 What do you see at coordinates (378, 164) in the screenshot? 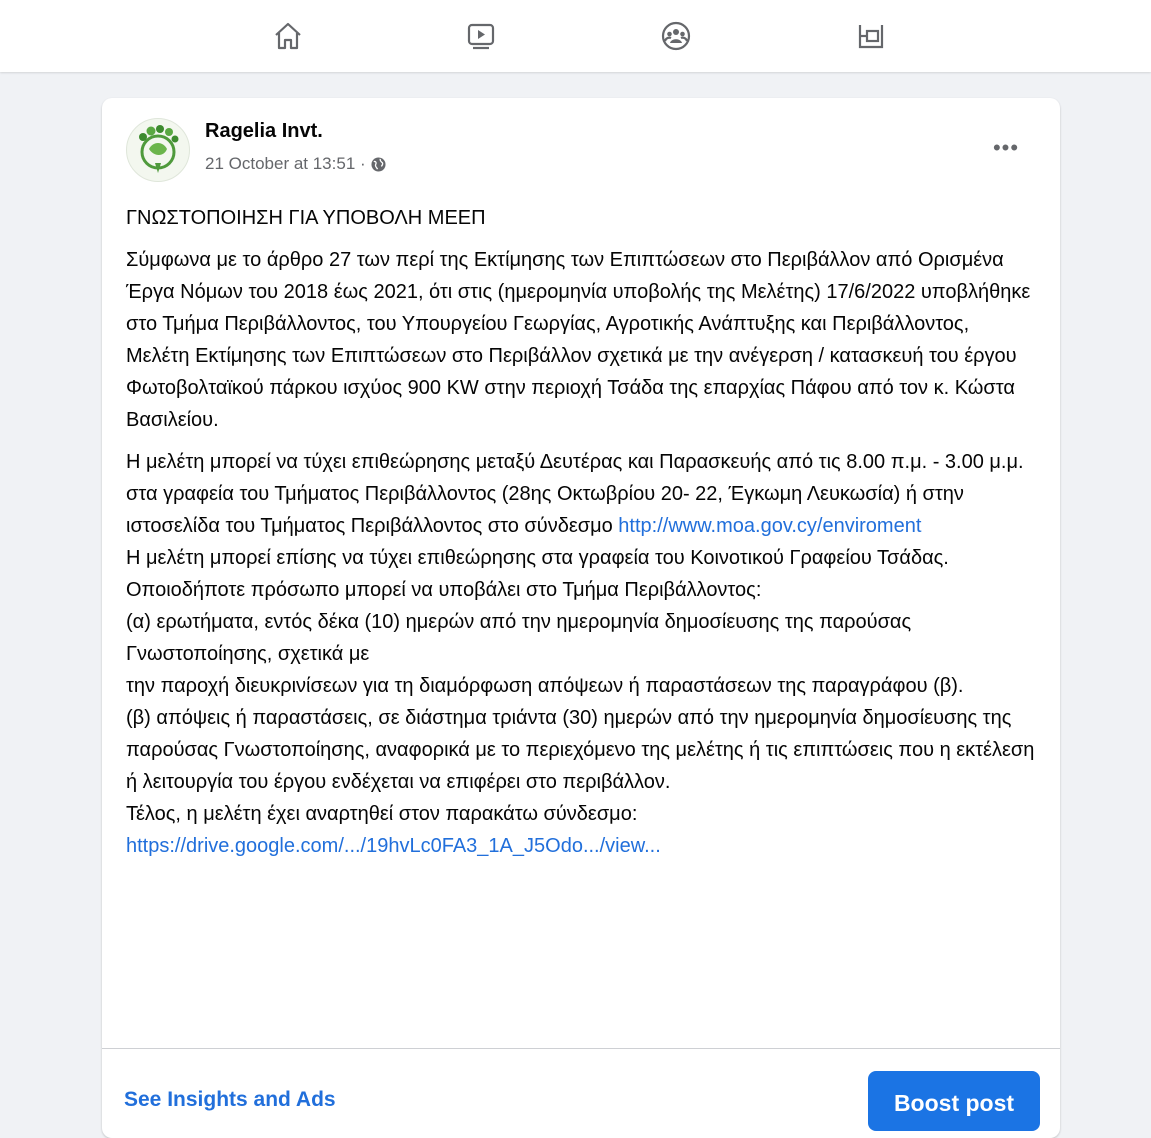
I see `globe-icon` at bounding box center [378, 164].